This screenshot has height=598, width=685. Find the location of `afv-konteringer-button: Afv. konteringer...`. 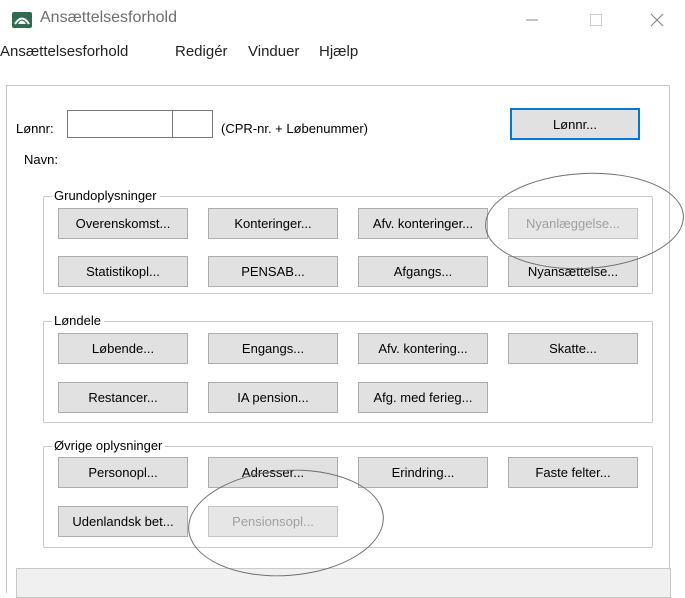

afv-konteringer-button: Afv. konteringer... is located at coordinates (423, 223).